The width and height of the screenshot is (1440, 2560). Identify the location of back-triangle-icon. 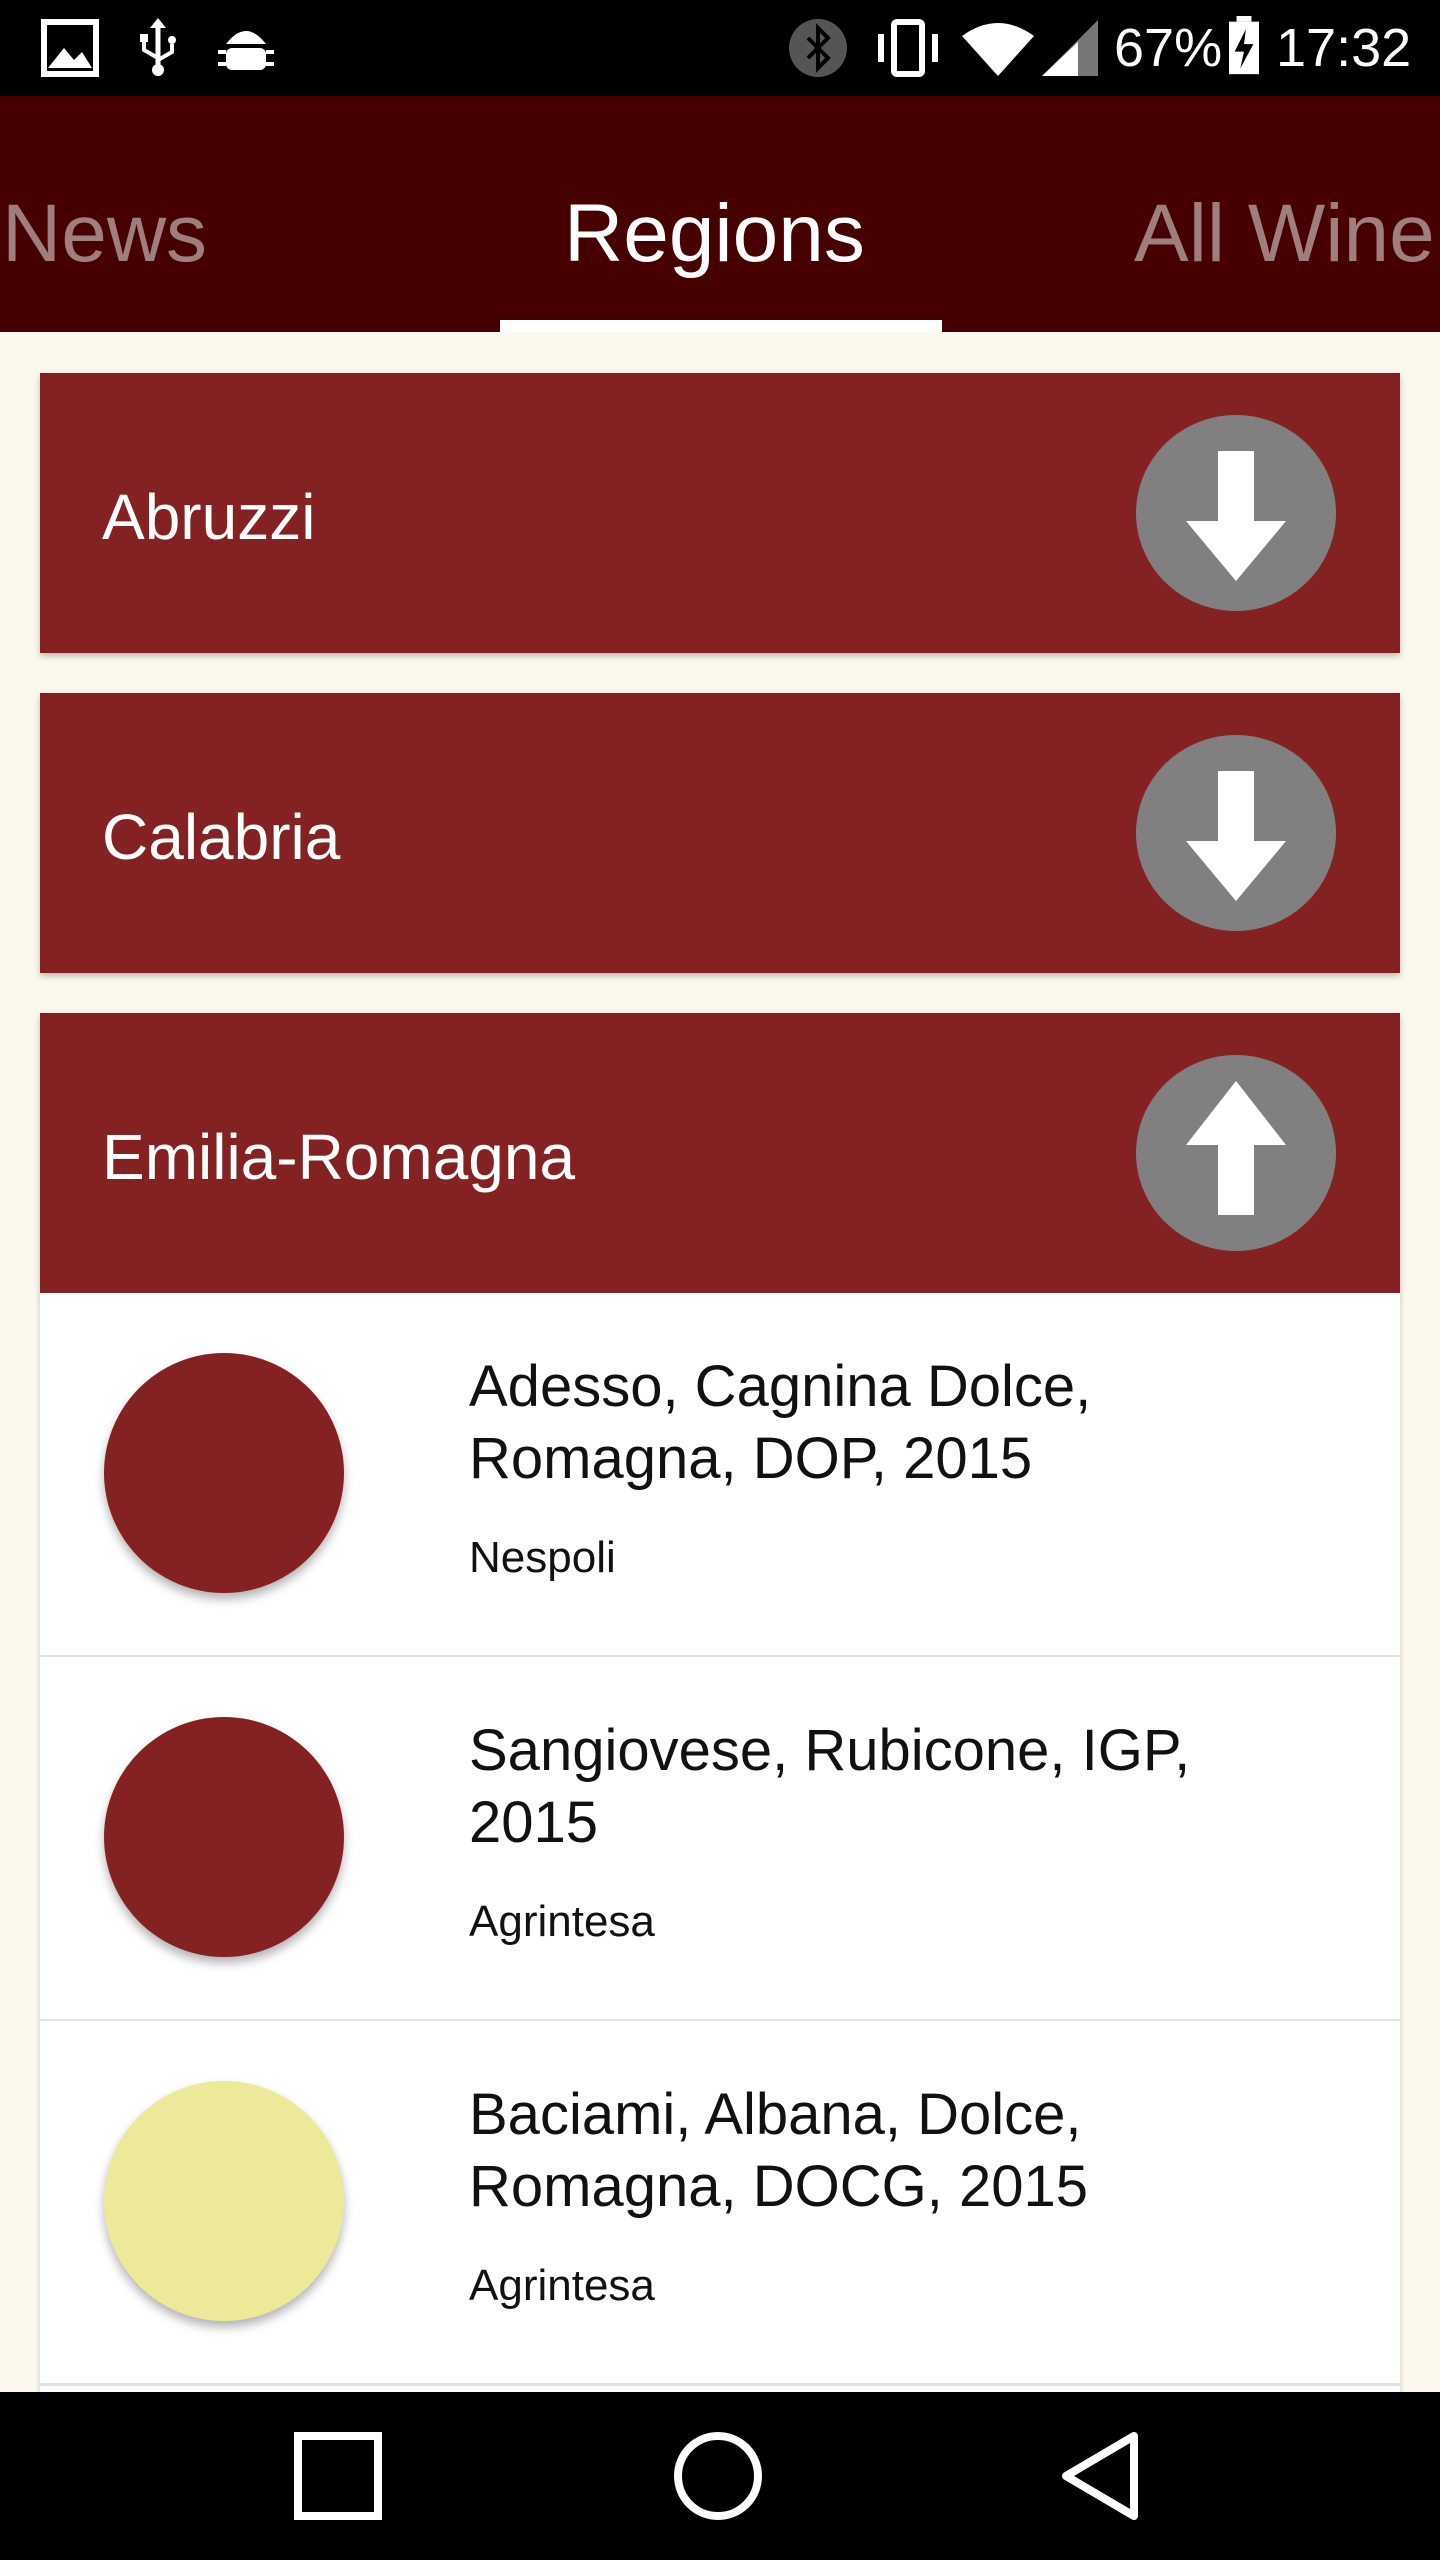
(1102, 2476).